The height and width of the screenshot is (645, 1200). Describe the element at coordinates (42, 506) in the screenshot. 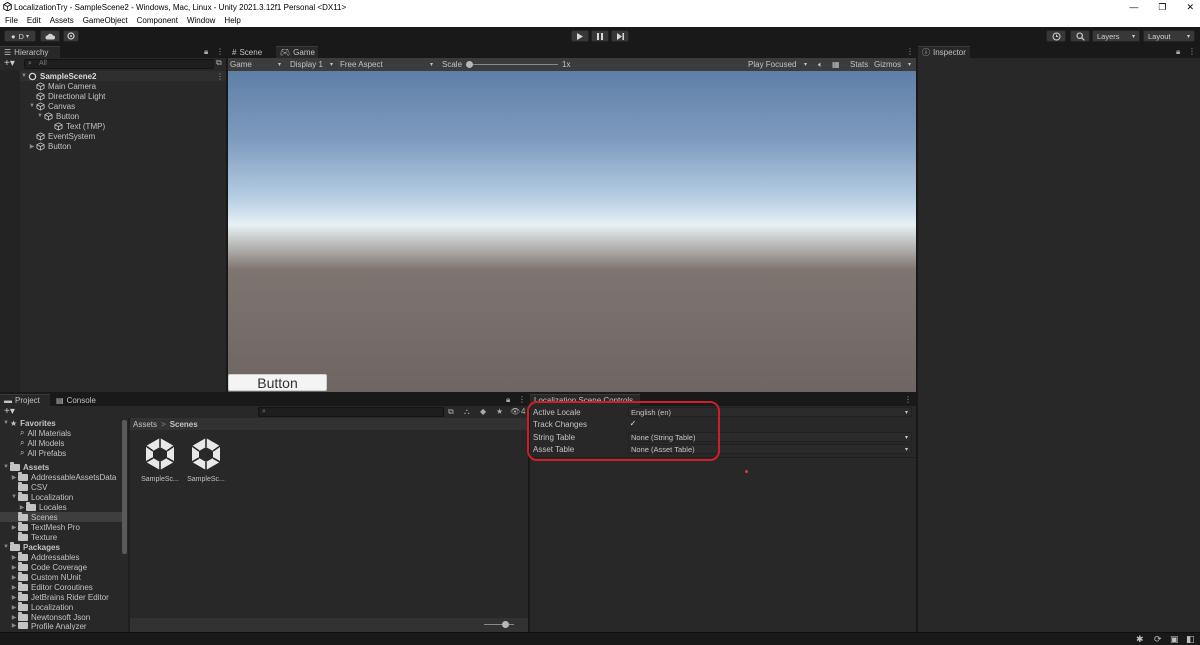

I see `folder-item: ▶ Locales` at that location.